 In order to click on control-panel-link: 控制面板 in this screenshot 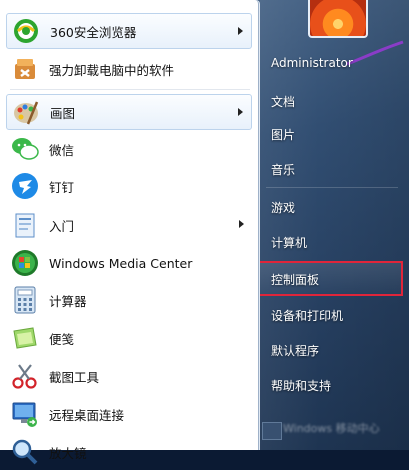, I will do `click(295, 279)`.